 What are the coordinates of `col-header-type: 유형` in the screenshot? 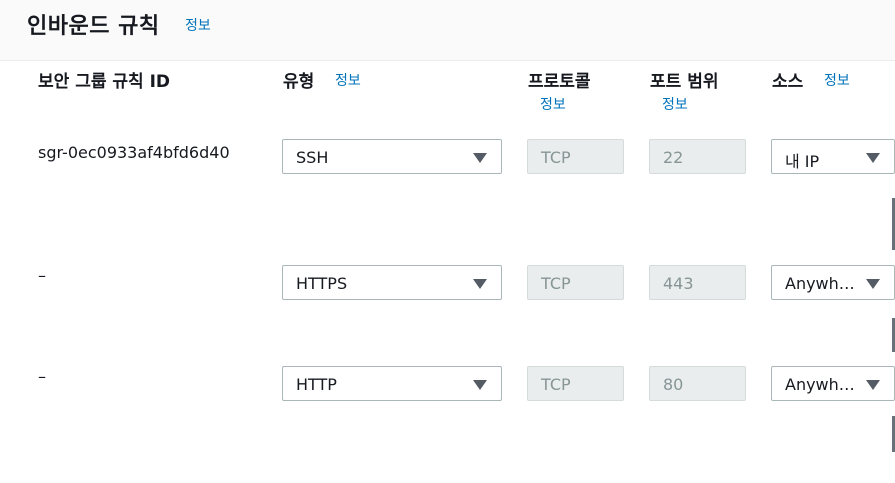 It's located at (299, 82).